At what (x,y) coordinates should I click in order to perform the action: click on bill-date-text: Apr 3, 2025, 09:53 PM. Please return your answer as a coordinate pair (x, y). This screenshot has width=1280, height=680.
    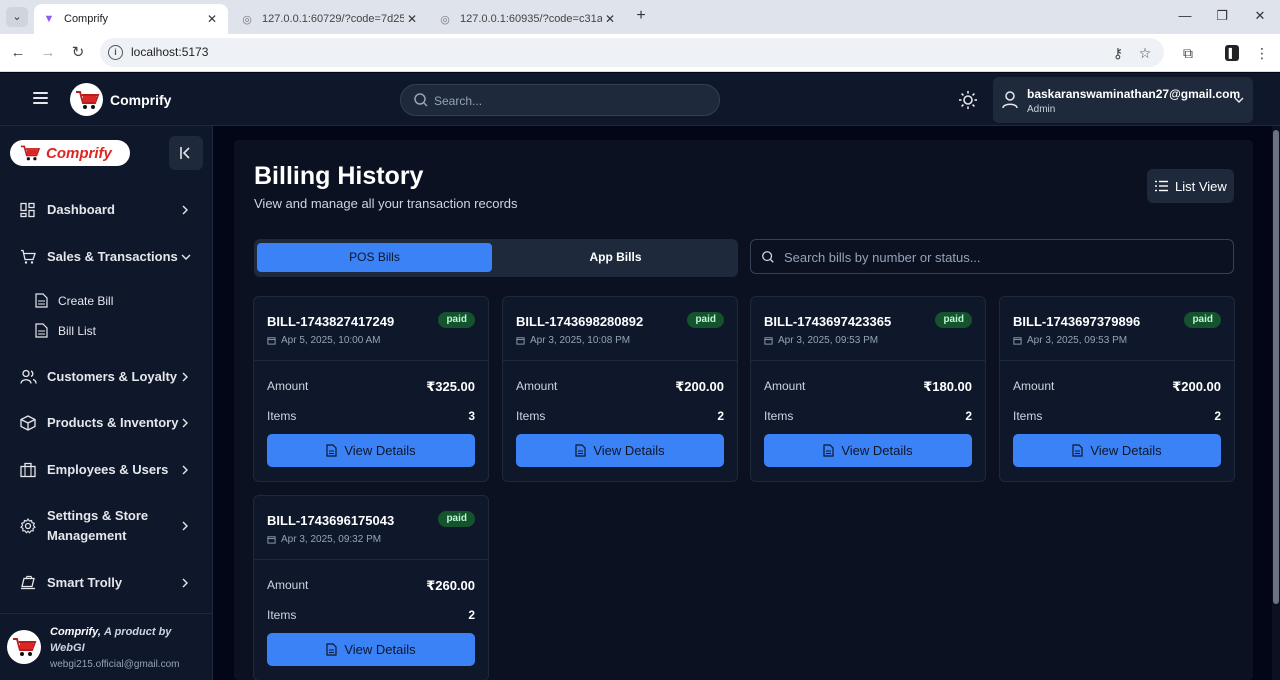
    Looking at the image, I should click on (828, 340).